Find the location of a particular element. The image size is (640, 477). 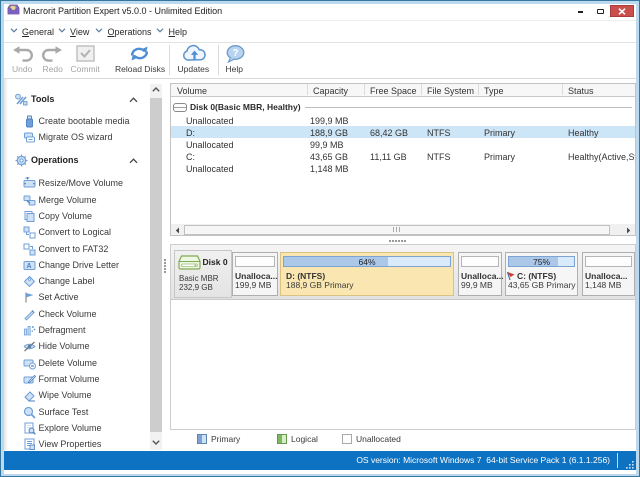

svg-text: A is located at coordinates (29, 266).